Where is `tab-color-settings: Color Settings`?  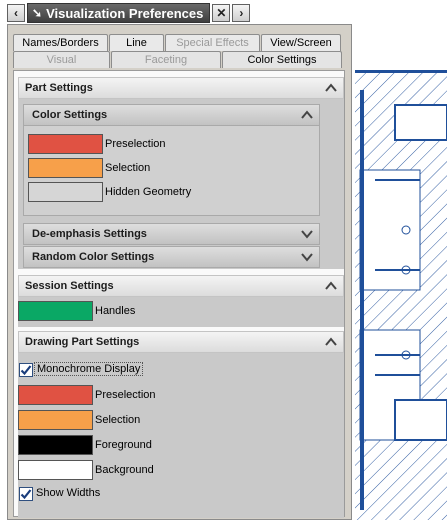
tab-color-settings: Color Settings is located at coordinates (282, 59).